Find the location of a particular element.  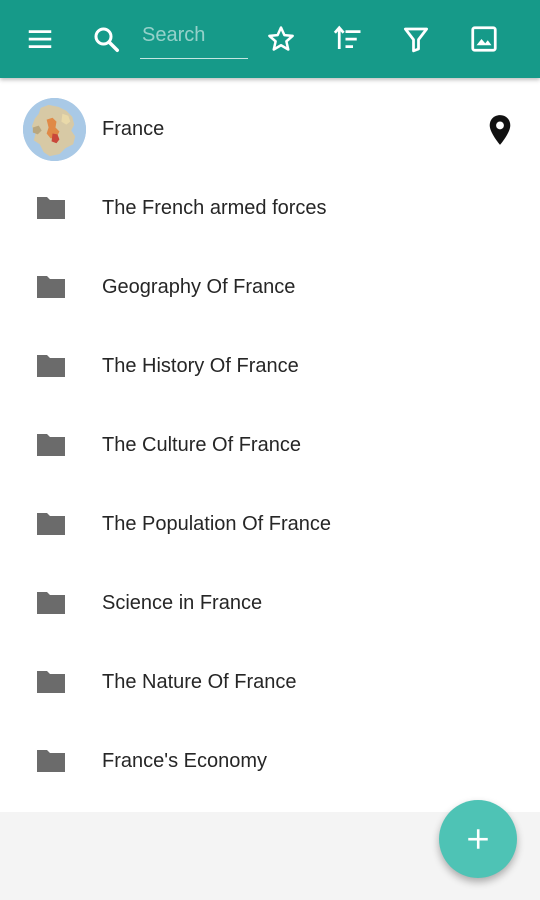

list-item-folder: The History Of France is located at coordinates (270, 366).